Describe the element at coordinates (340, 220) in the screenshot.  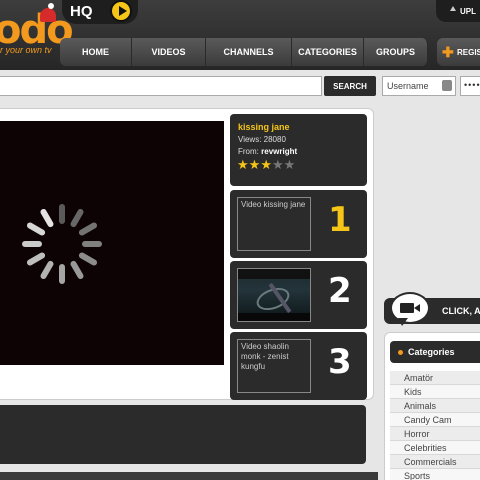
I see `related-number: 1` at that location.